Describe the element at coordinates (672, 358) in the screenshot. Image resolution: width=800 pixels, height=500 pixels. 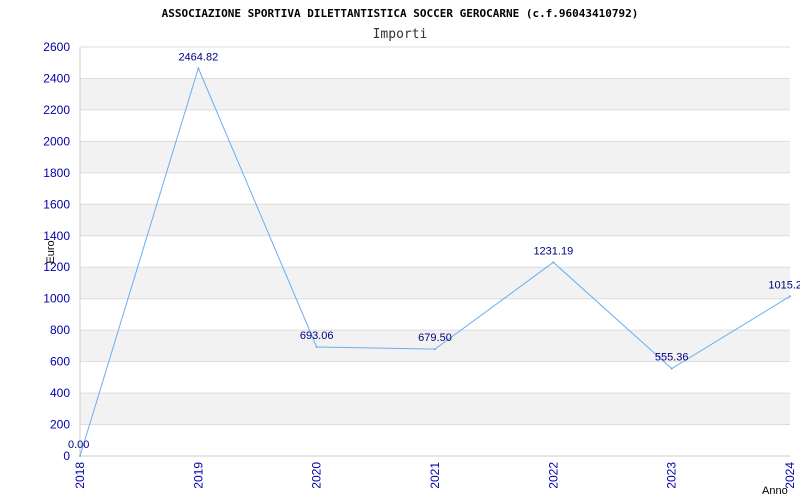
I see `data-label: 555.36` at that location.